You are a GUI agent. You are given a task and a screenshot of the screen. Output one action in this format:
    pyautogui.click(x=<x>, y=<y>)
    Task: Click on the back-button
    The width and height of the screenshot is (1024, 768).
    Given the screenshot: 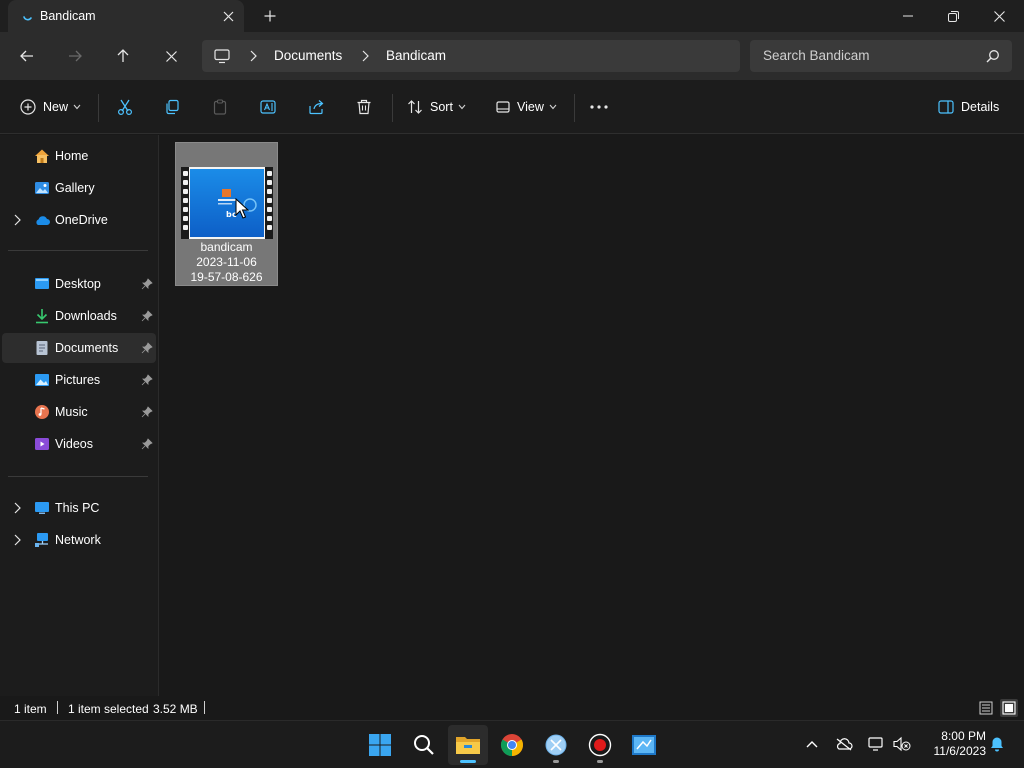 What is the action you would take?
    pyautogui.click(x=27, y=56)
    